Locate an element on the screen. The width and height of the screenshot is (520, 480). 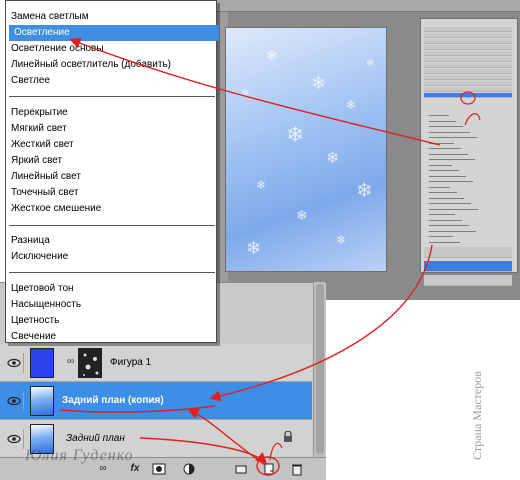
menu-item-linear-dodge: Линейный осветлитель (добавить) is located at coordinates (111, 65).